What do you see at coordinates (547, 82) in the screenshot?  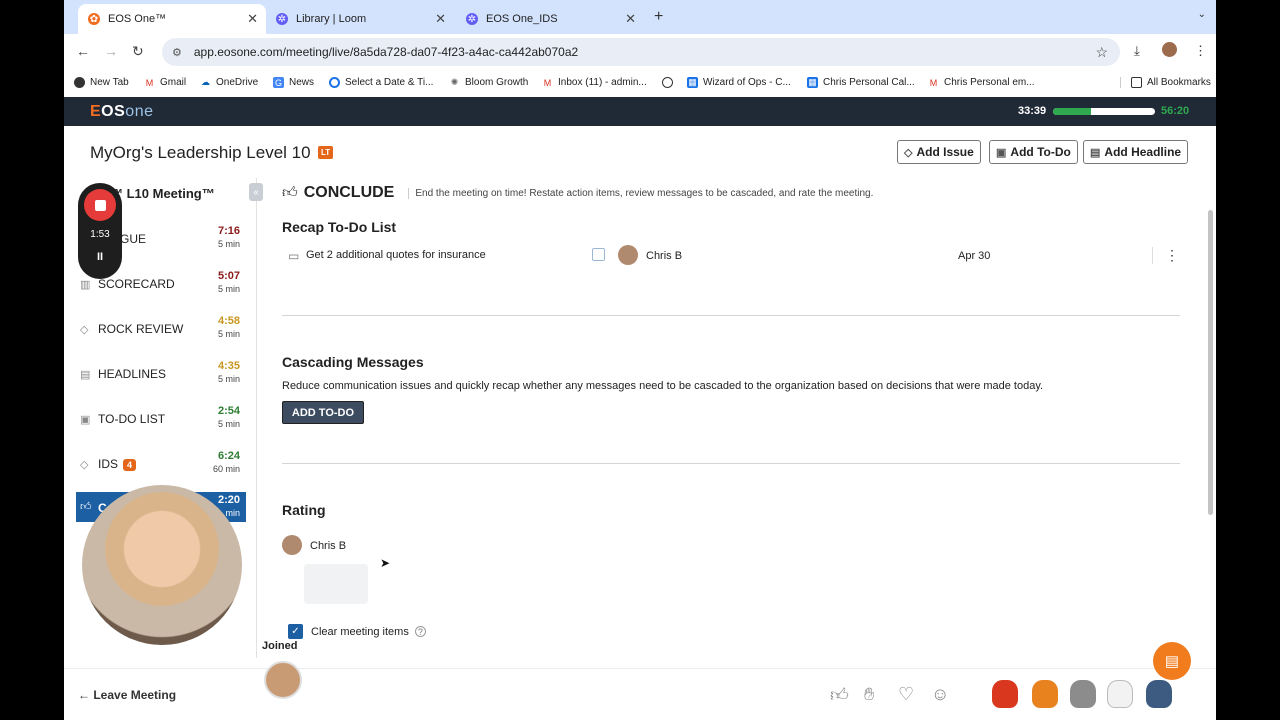 I see `gmail-icon: M` at bounding box center [547, 82].